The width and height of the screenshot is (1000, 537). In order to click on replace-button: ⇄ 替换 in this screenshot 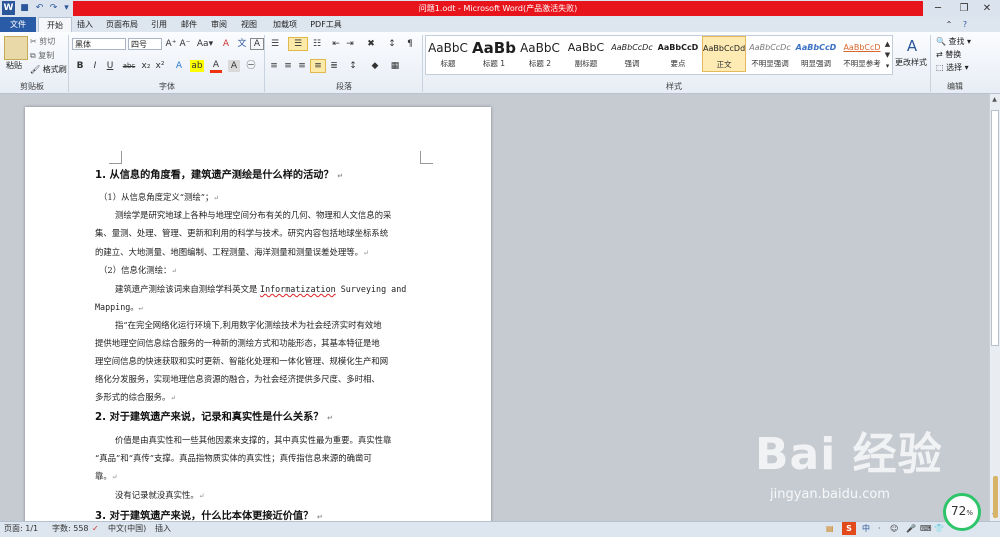, I will do `click(948, 54)`.